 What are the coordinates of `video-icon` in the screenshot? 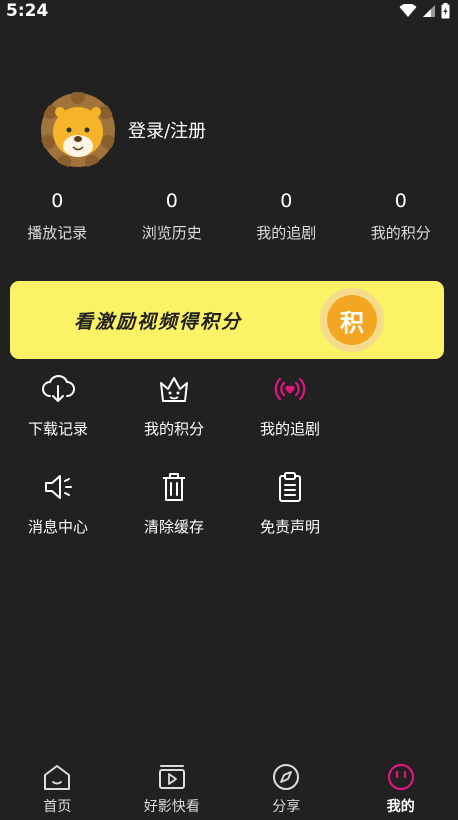 It's located at (171, 777).